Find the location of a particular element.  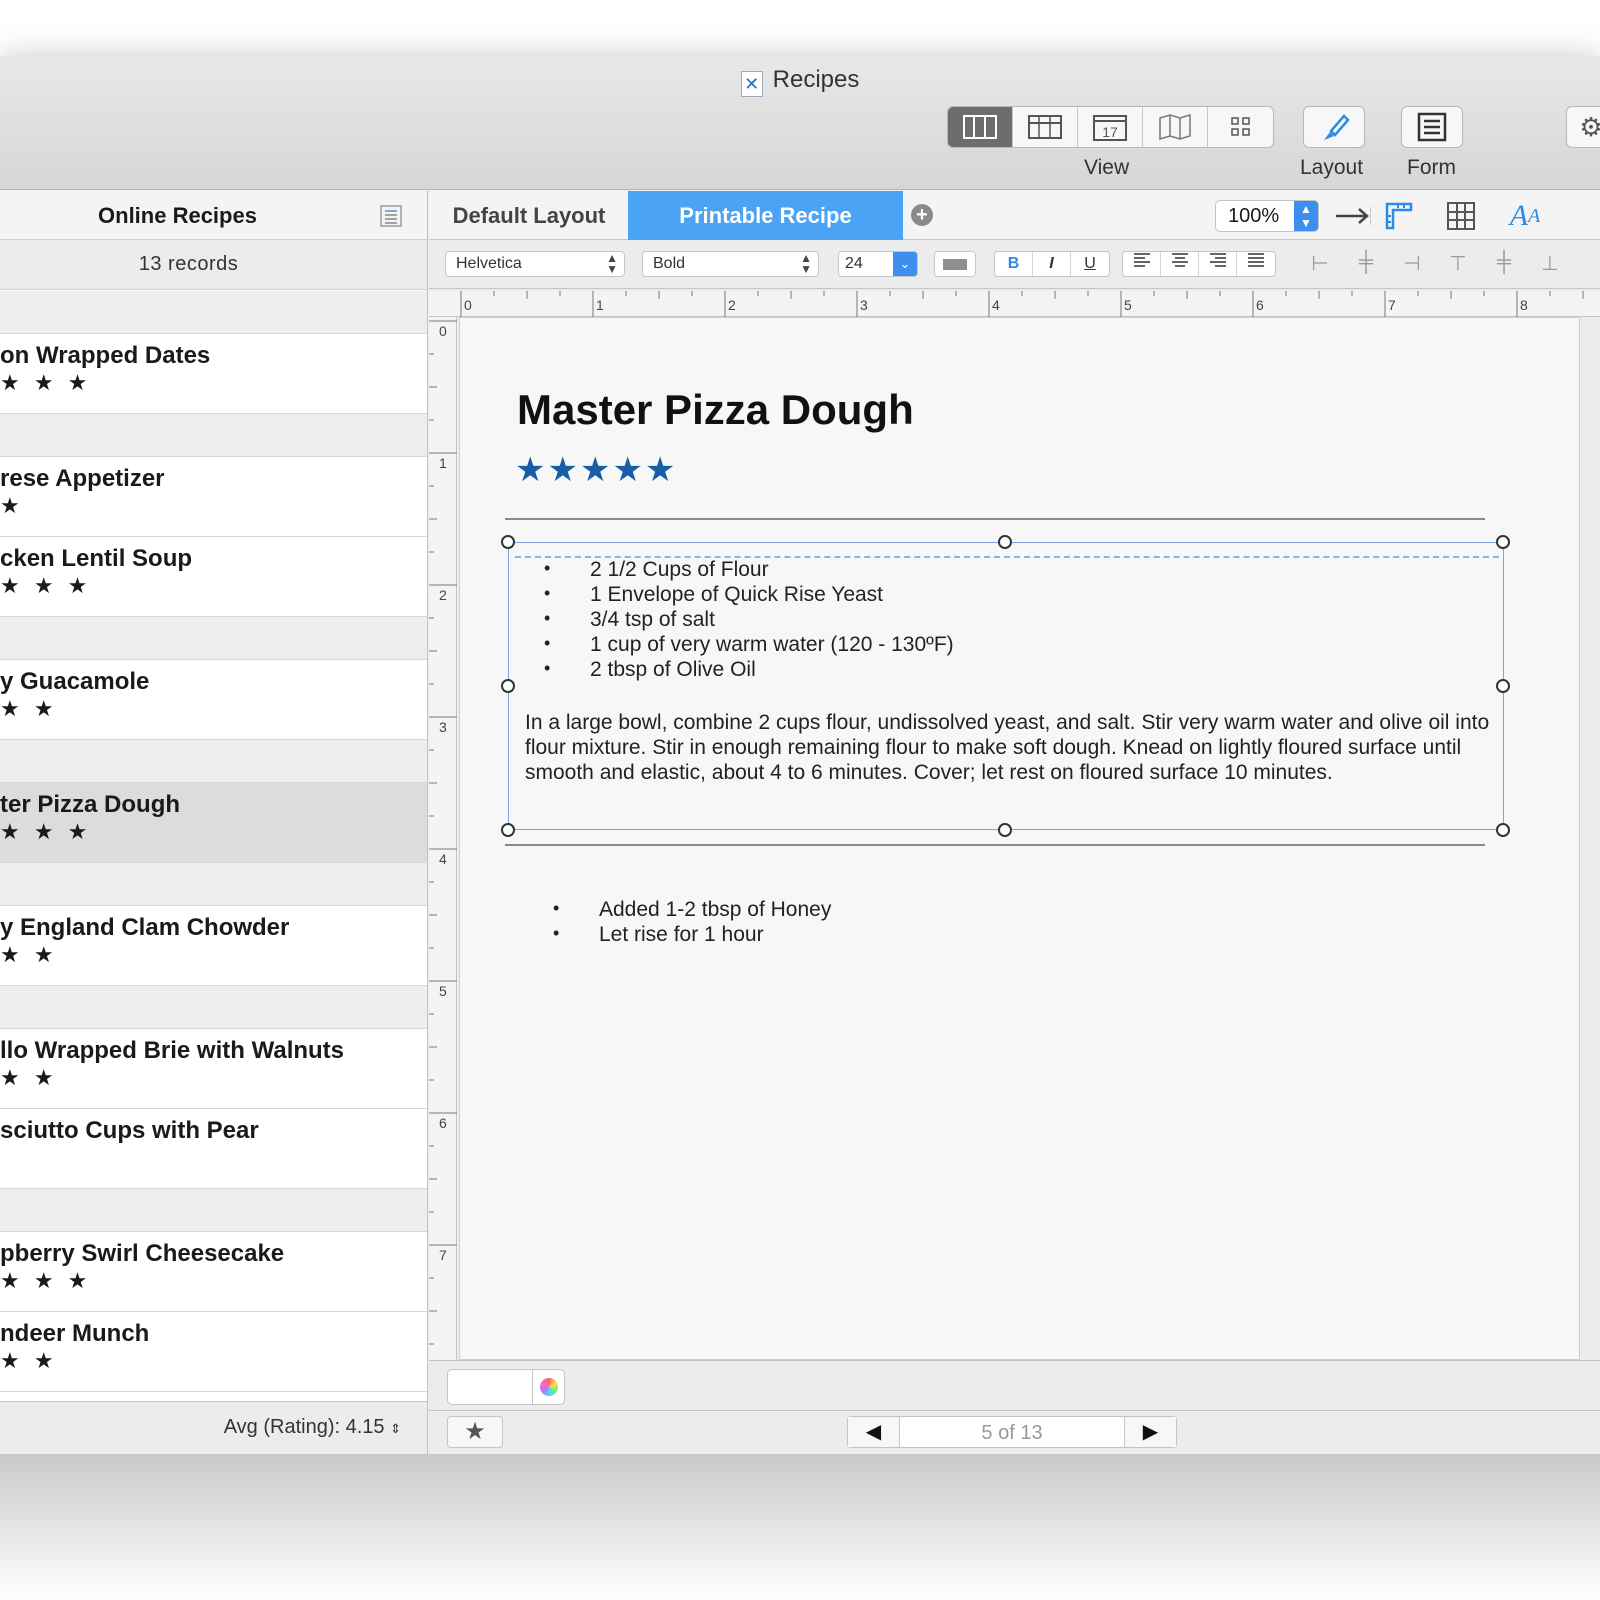

note-item: Added 1-2 tbsp of Honey is located at coordinates (692, 910).